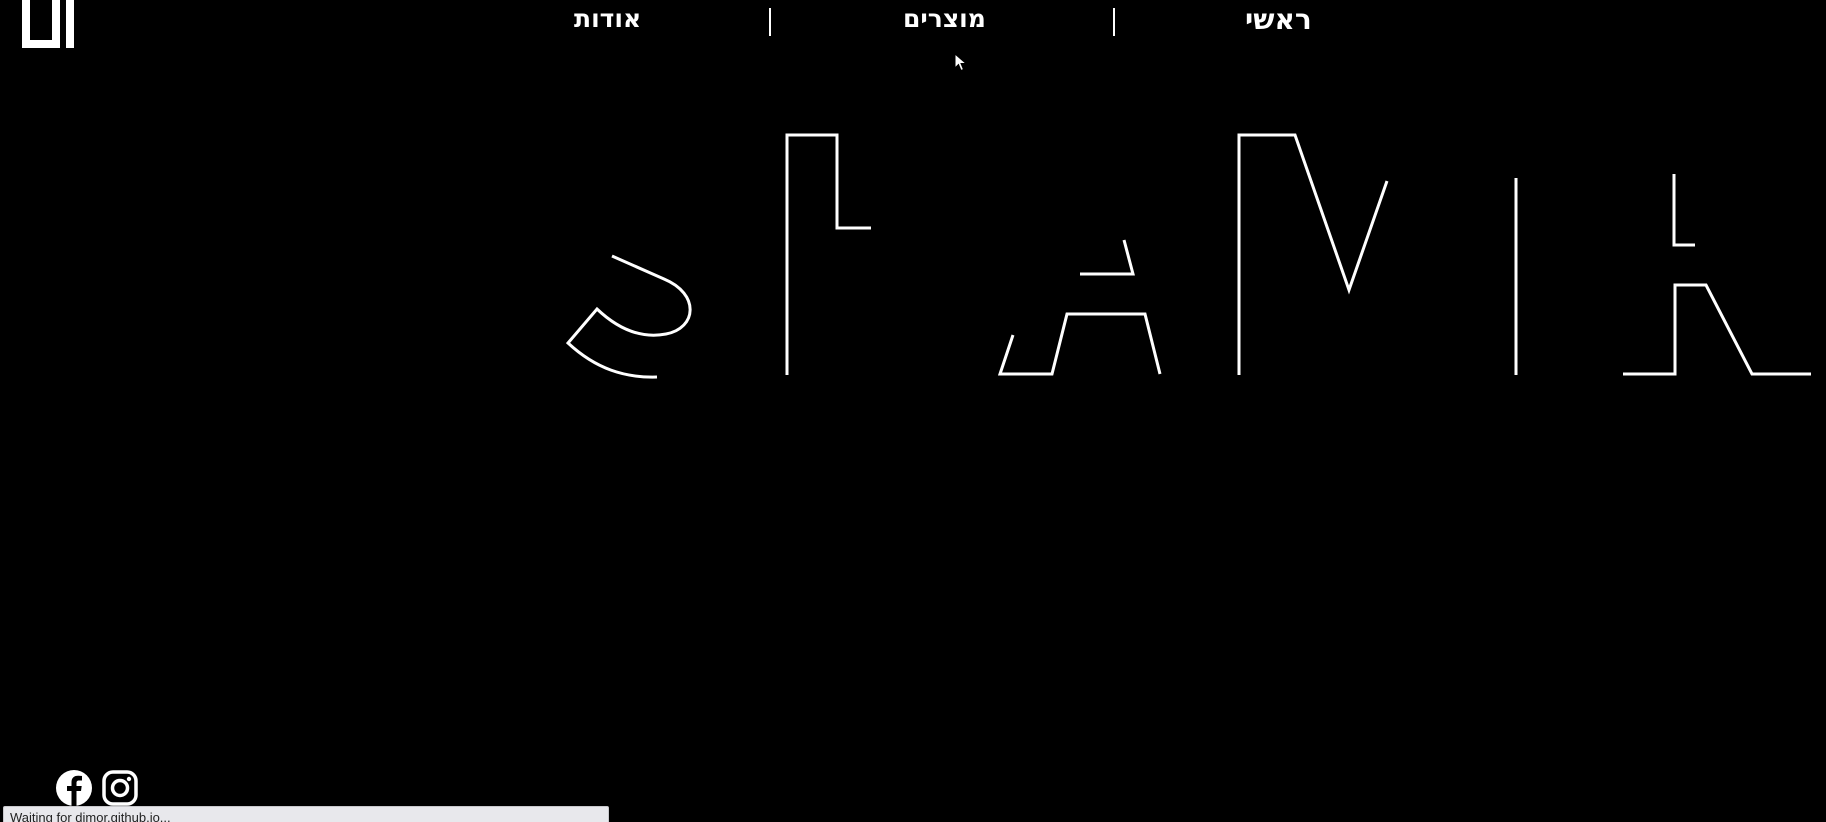 This screenshot has height=822, width=1826. I want to click on hero-glyph-curve, so click(628, 316).